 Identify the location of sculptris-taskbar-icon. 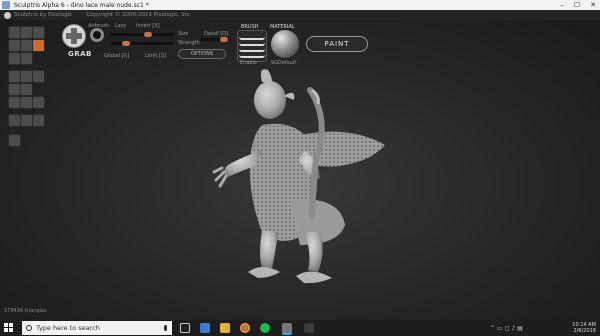
(287, 329).